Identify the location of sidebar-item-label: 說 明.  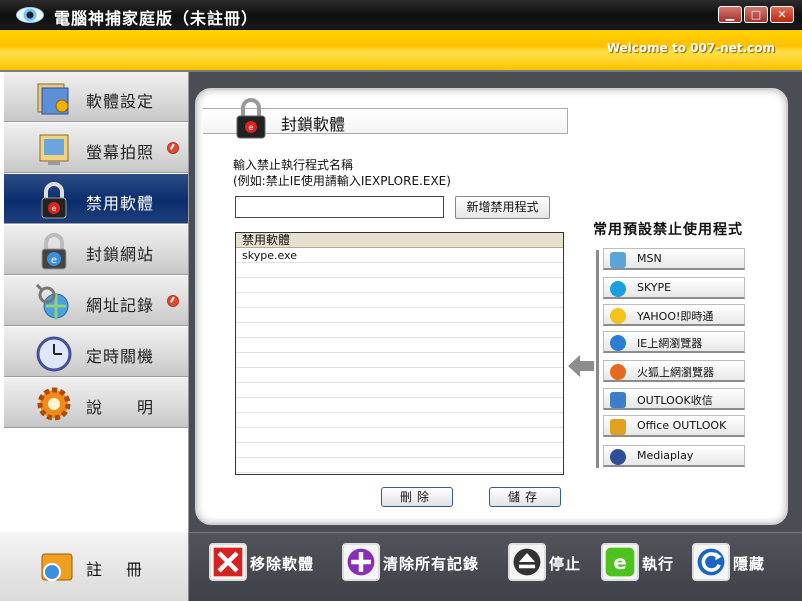
(120, 407).